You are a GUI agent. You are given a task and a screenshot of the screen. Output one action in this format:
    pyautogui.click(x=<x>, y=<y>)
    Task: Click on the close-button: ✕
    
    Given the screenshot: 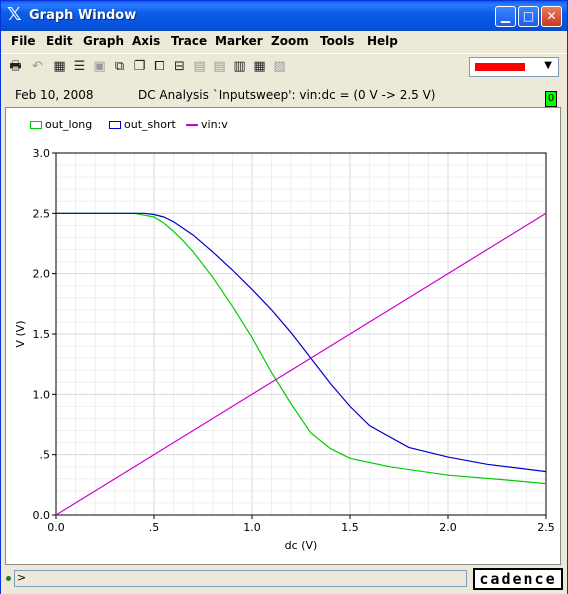 What is the action you would take?
    pyautogui.click(x=551, y=16)
    